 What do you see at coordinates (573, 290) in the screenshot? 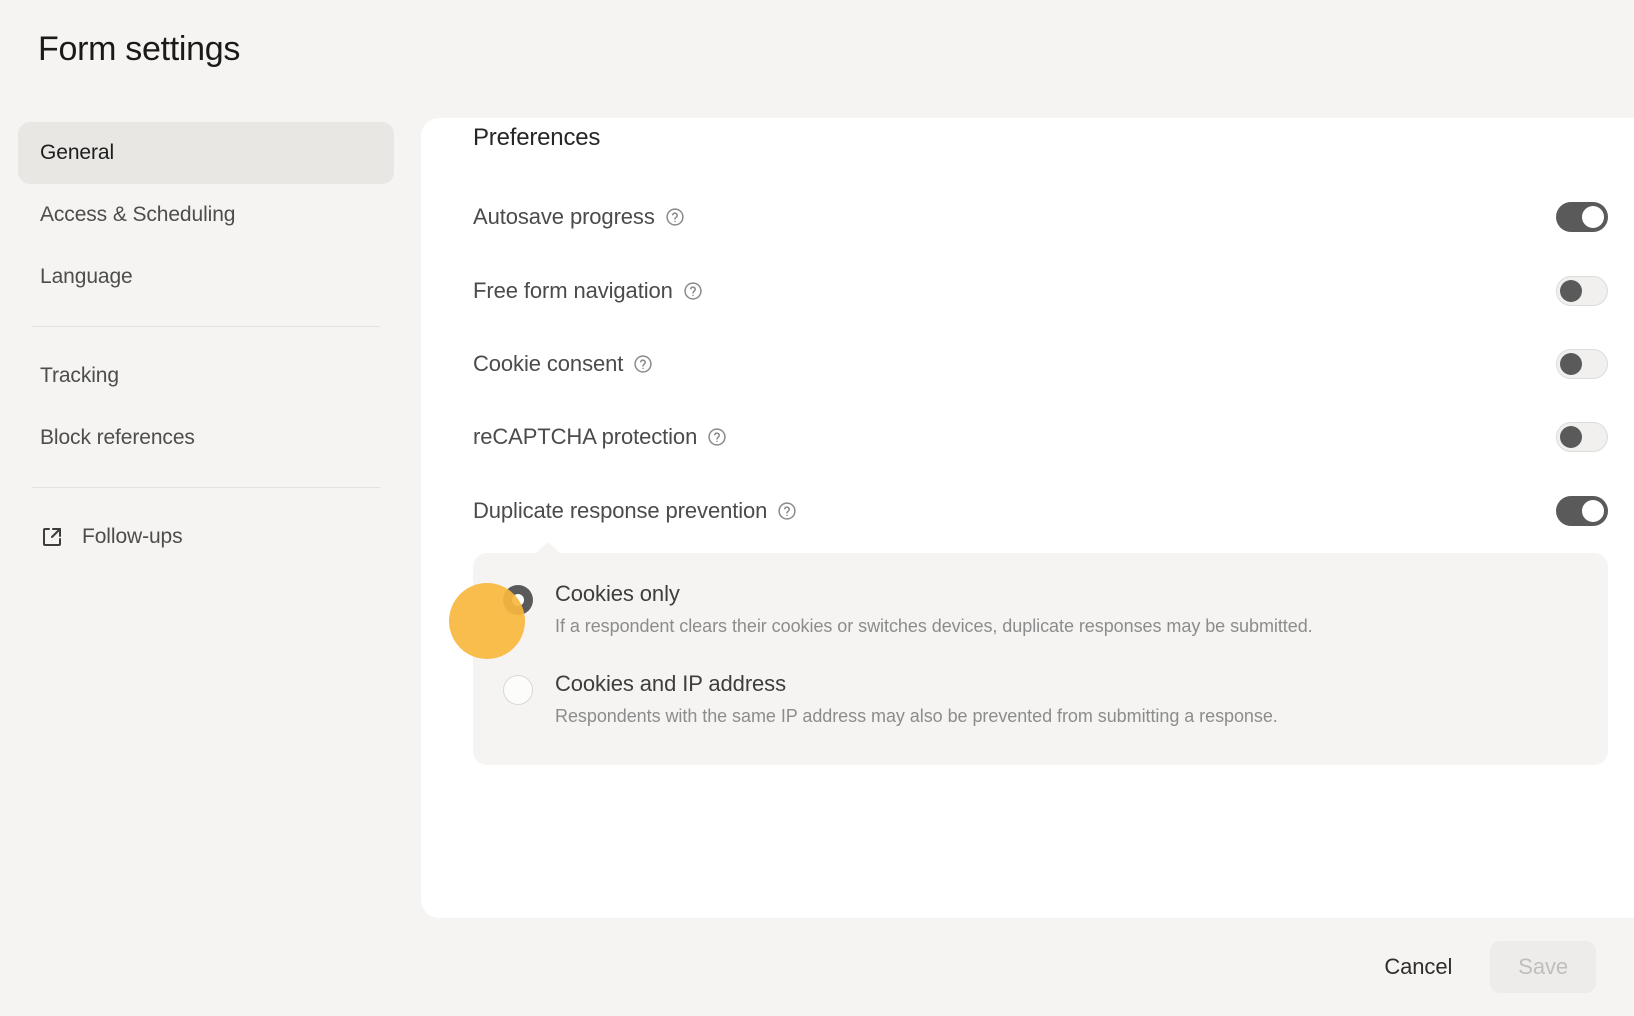
I see `preference-label: Free form navigation` at bounding box center [573, 290].